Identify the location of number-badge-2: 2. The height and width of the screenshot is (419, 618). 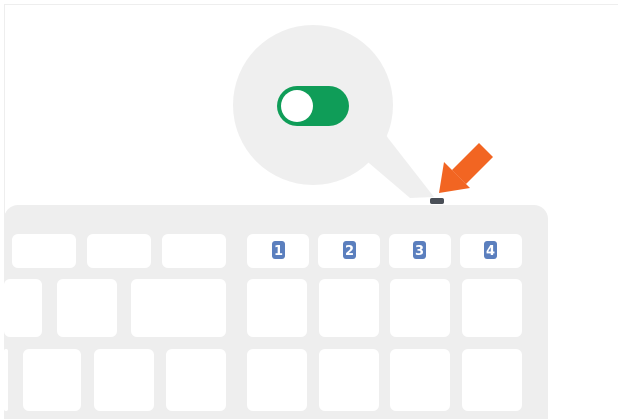
(349, 250).